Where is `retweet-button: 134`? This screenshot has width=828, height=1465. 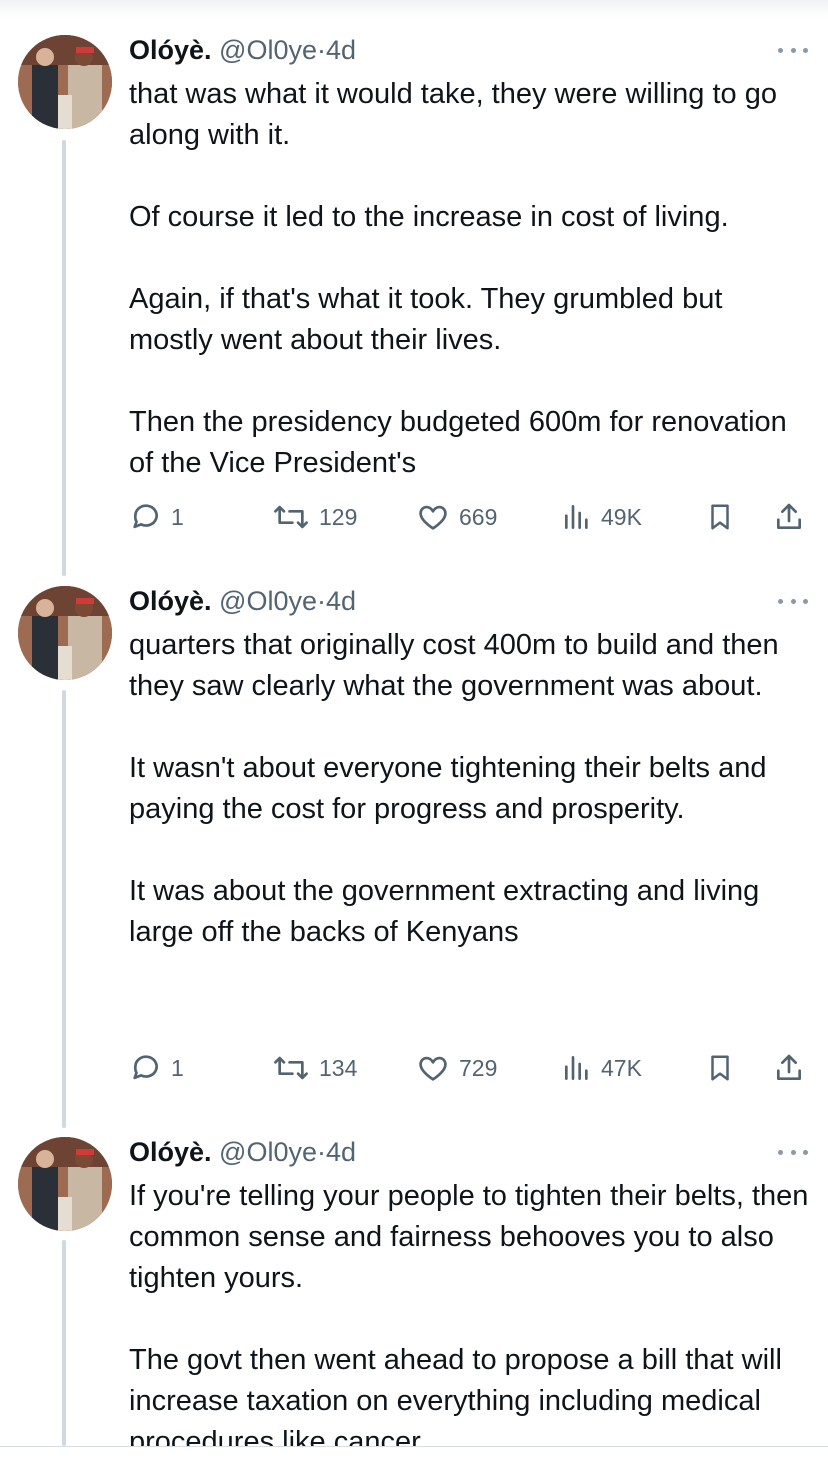
retweet-button: 134 is located at coordinates (314, 1068).